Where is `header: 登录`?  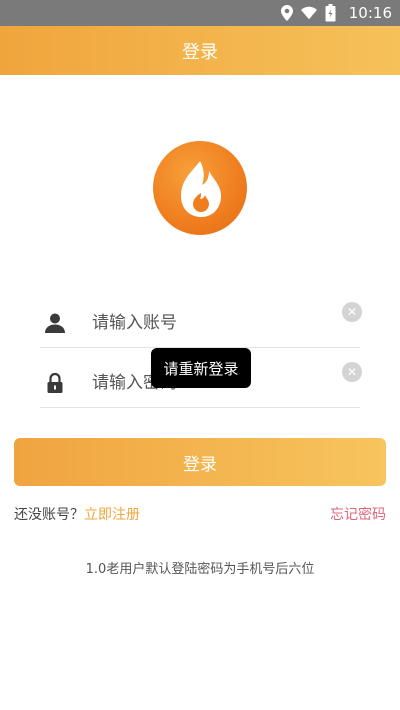 header: 登录 is located at coordinates (200, 50).